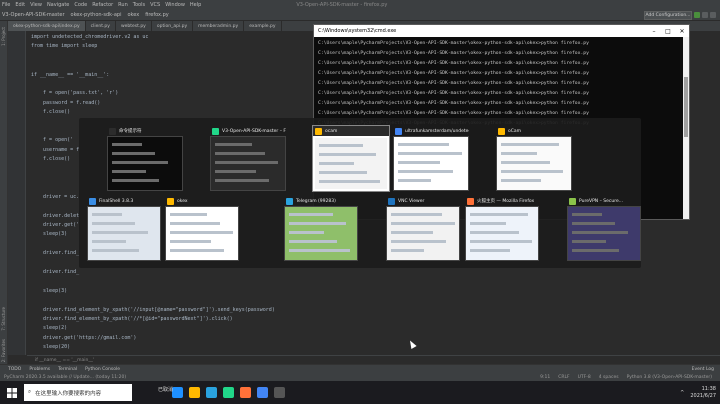 This screenshot has height=404, width=720. I want to click on app-icon, so click(112, 131).